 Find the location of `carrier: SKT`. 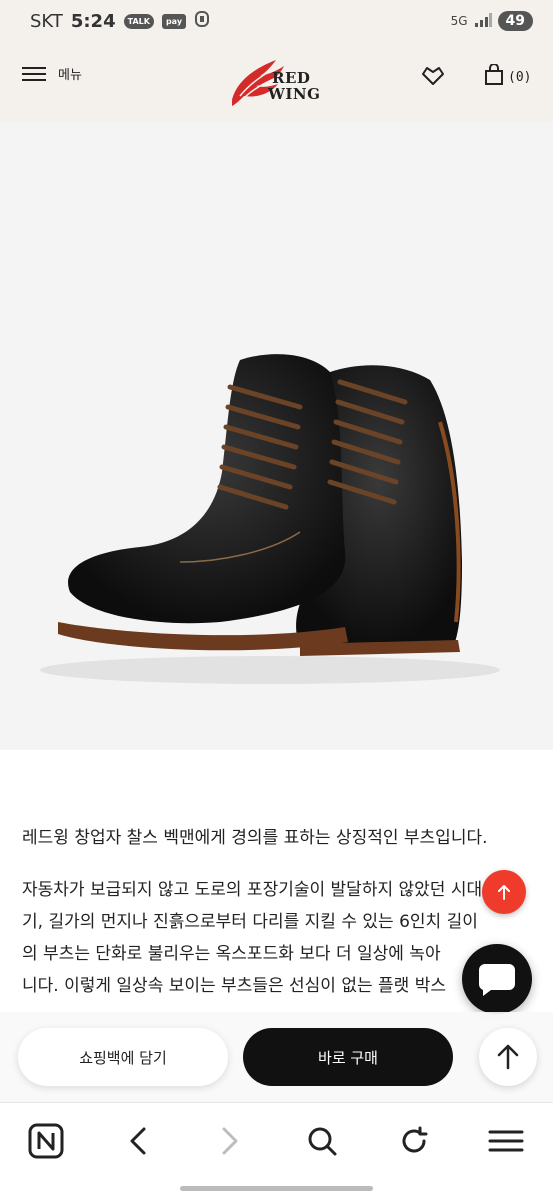

carrier: SKT is located at coordinates (46, 21).